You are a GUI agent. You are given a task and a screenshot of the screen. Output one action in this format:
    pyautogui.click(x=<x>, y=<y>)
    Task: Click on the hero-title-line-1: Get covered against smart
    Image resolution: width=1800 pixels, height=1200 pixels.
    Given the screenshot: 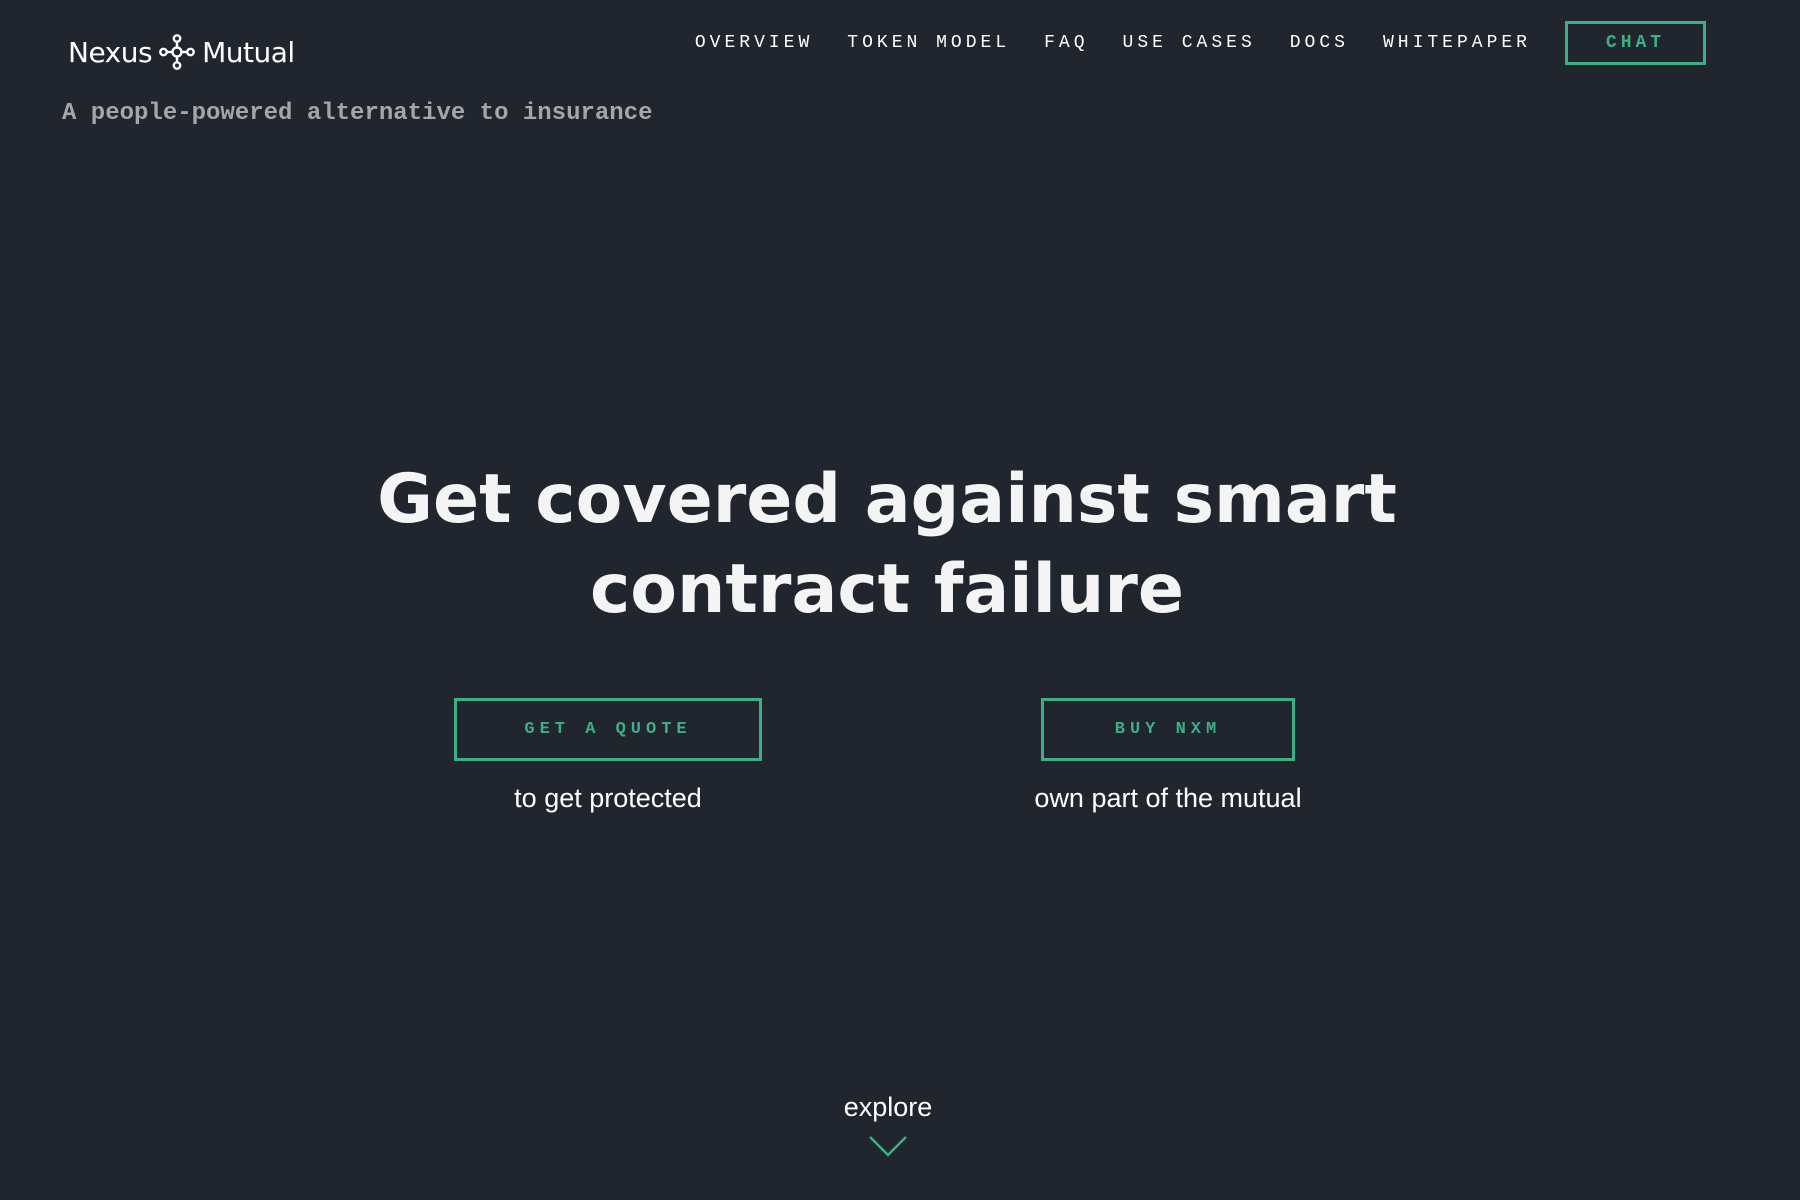 What is the action you would take?
    pyautogui.click(x=887, y=499)
    